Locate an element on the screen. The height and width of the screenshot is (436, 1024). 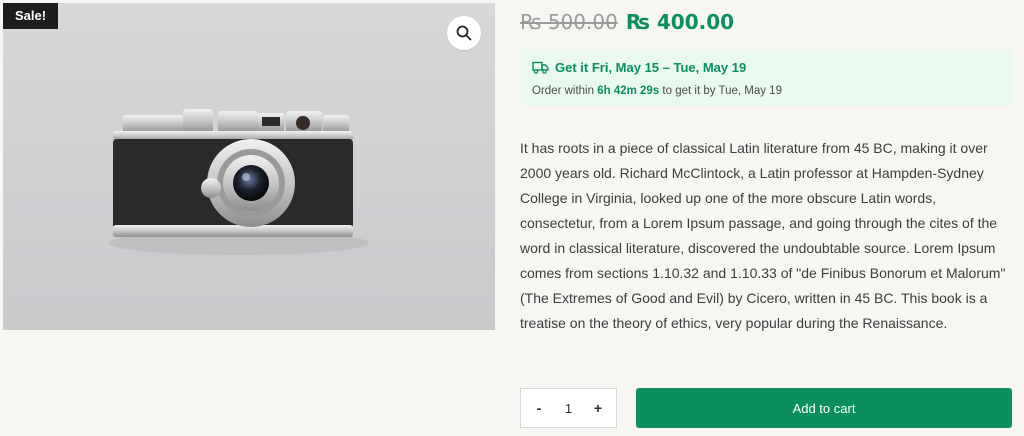
price: ₨ 500.00 ₨ 400.00 is located at coordinates (627, 22).